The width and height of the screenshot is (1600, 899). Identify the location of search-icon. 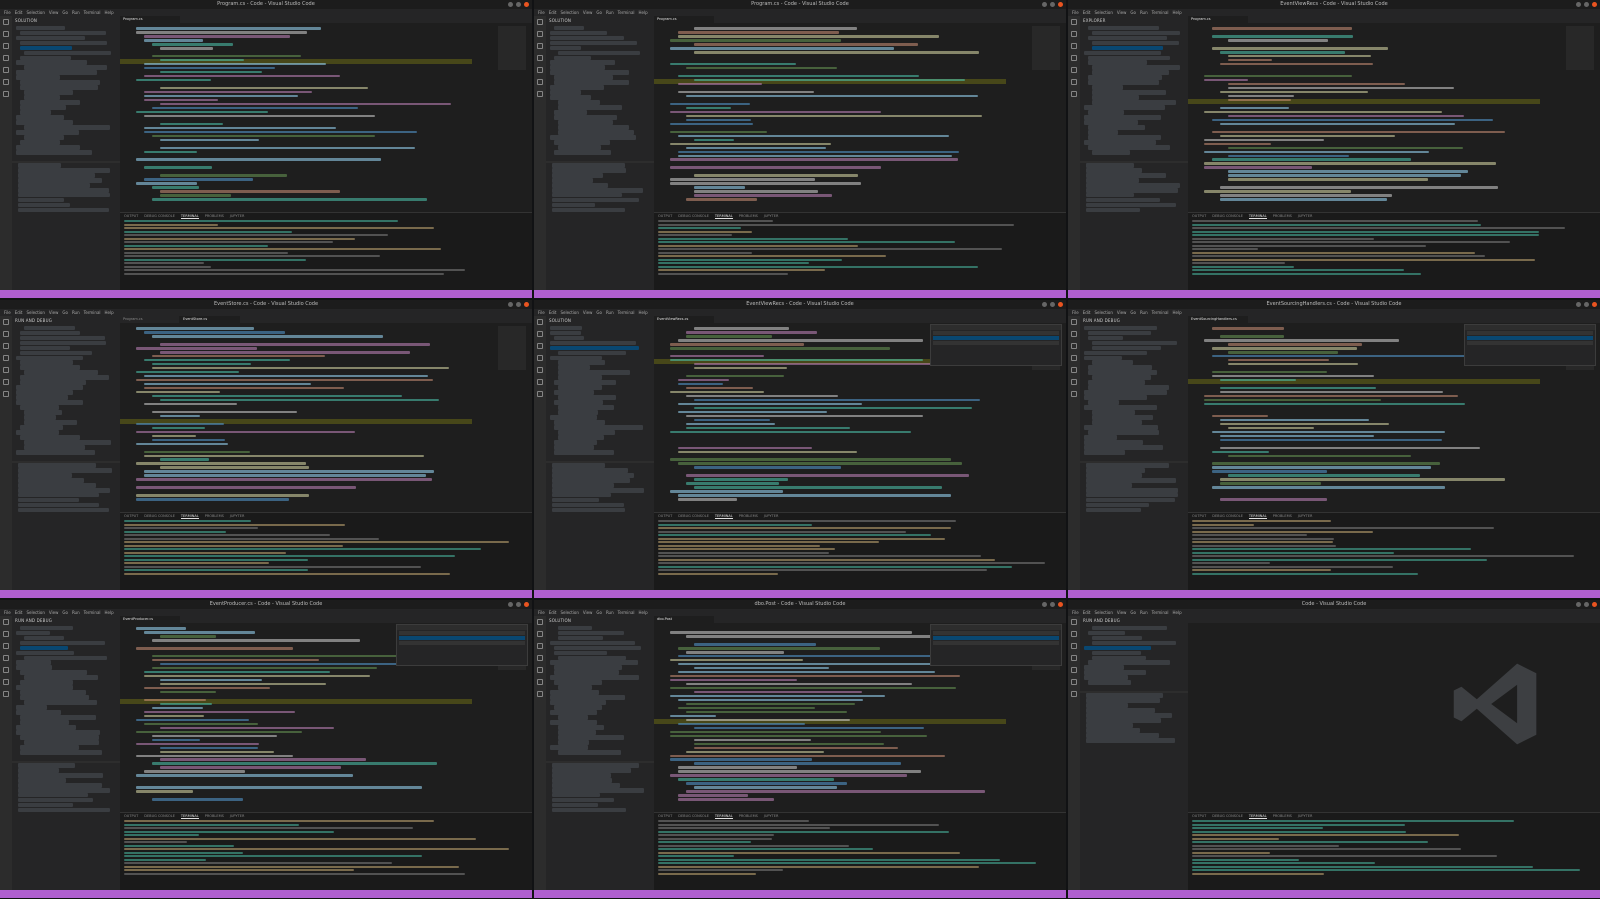
(540, 334).